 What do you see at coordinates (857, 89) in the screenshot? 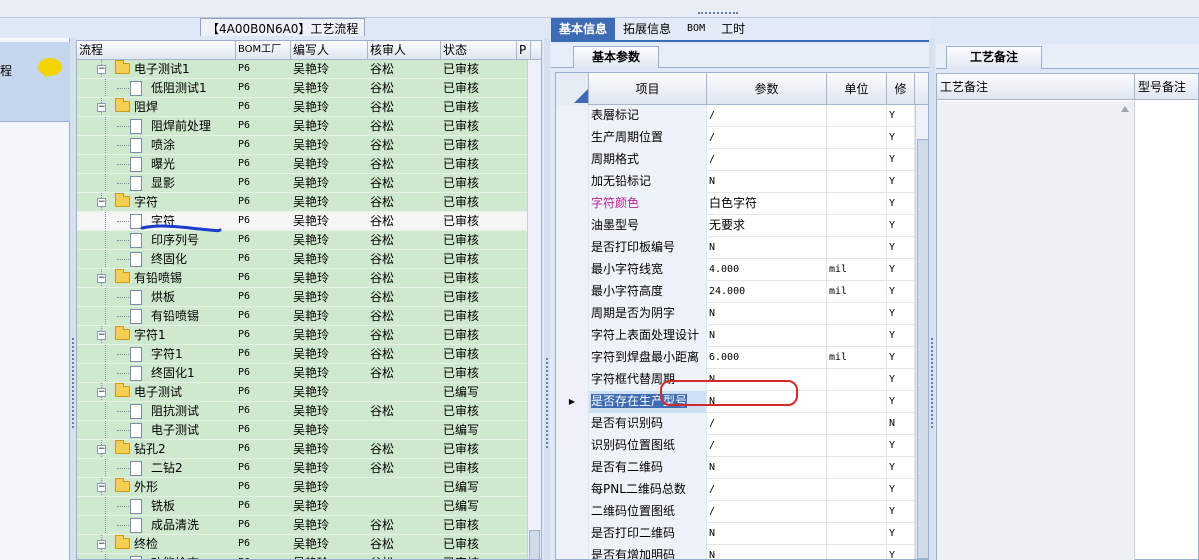
I see `col-header-unit: 单位` at bounding box center [857, 89].